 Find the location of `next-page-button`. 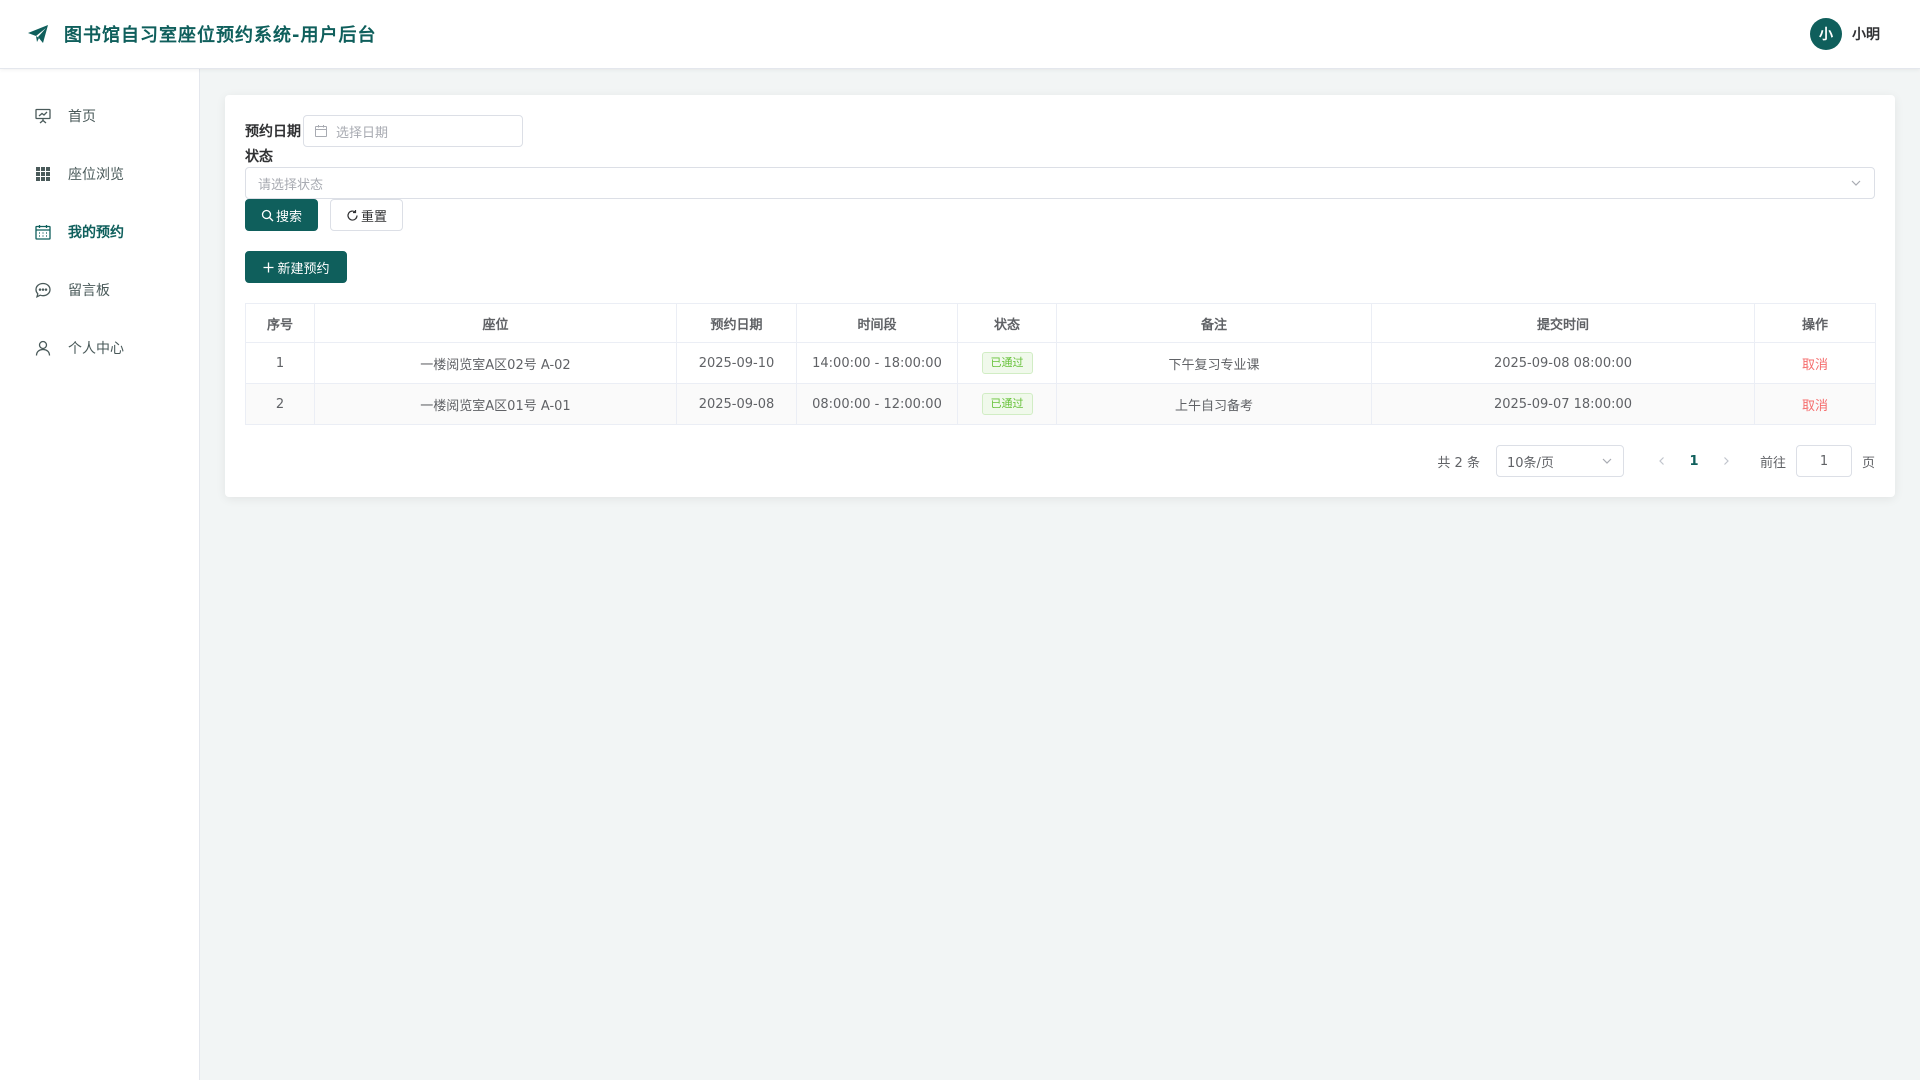

next-page-button is located at coordinates (1726, 461).